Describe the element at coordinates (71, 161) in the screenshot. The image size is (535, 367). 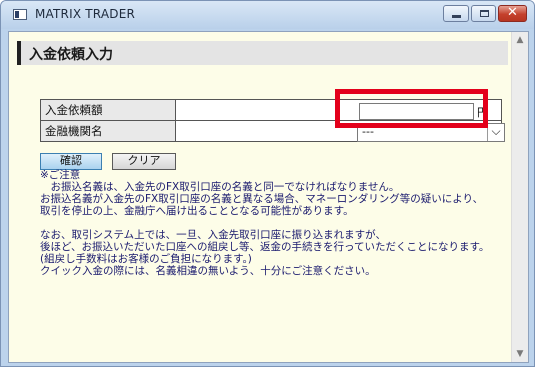
I see `confirm-button: 確認` at that location.